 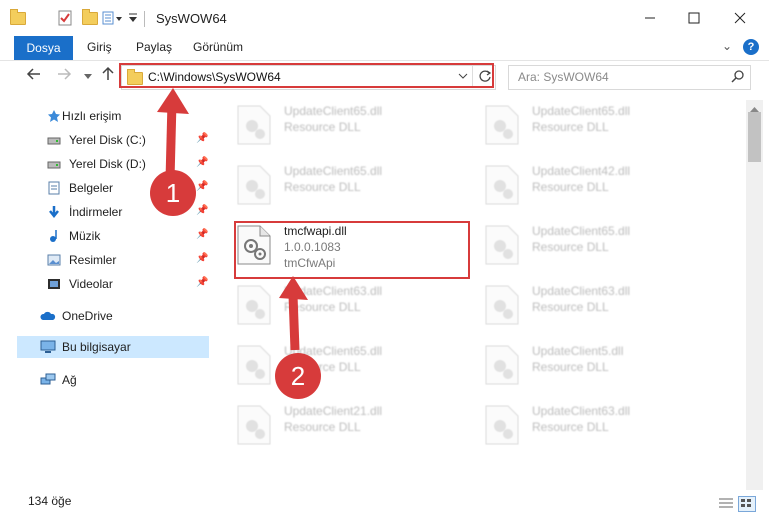 What do you see at coordinates (581, 171) in the screenshot?
I see `file-name: UpdateClient42.dll` at bounding box center [581, 171].